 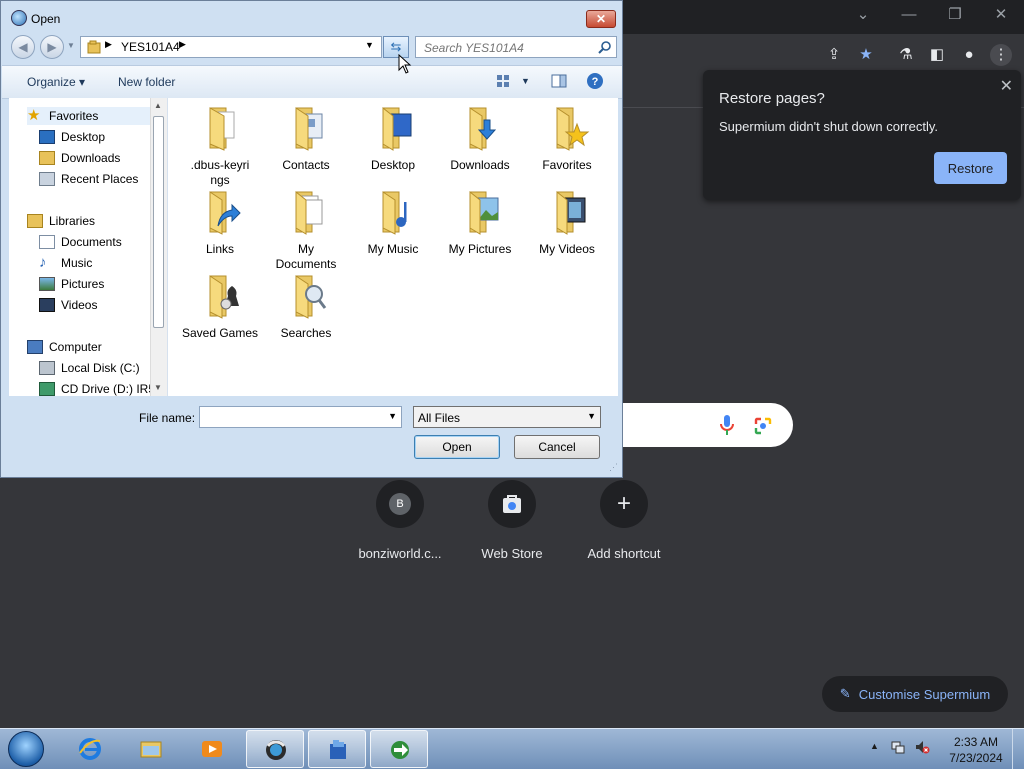 I want to click on scroll-down-icon: ▼, so click(x=158, y=387).